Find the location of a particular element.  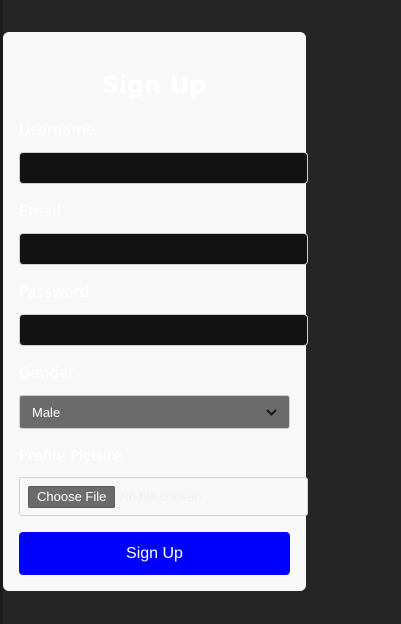

gender-select: Male is located at coordinates (154, 412).